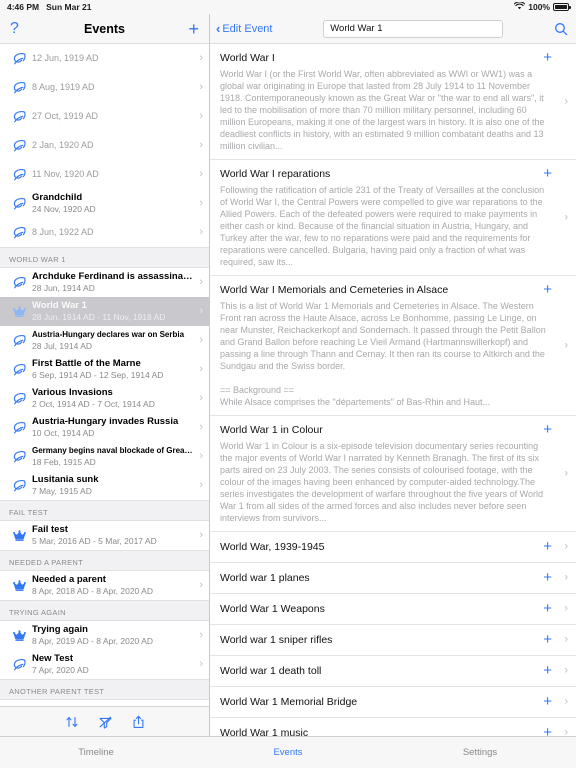 Image resolution: width=576 pixels, height=768 pixels. What do you see at coordinates (63, 433) in the screenshot?
I see `event-item-date: 10 Oct, 1914 AD` at bounding box center [63, 433].